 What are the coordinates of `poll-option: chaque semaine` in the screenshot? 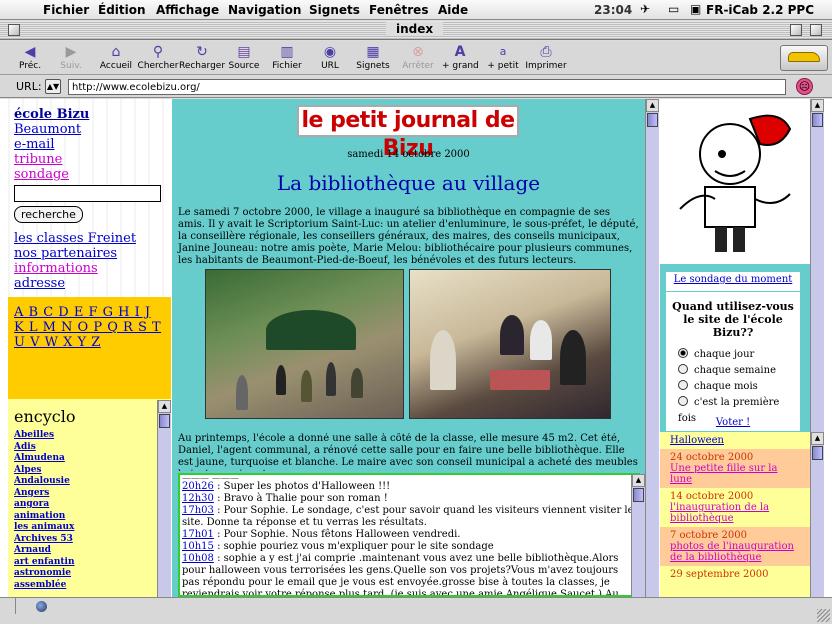 It's located at (739, 371).